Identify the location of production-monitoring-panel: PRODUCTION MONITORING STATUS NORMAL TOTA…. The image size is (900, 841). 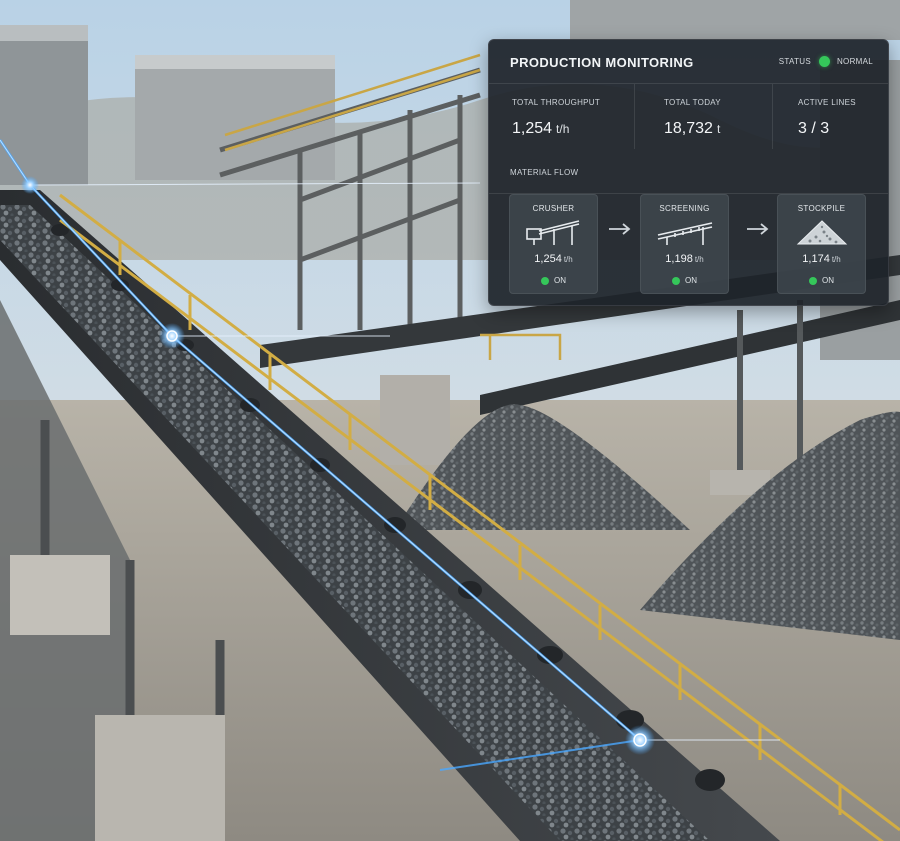
(688, 172).